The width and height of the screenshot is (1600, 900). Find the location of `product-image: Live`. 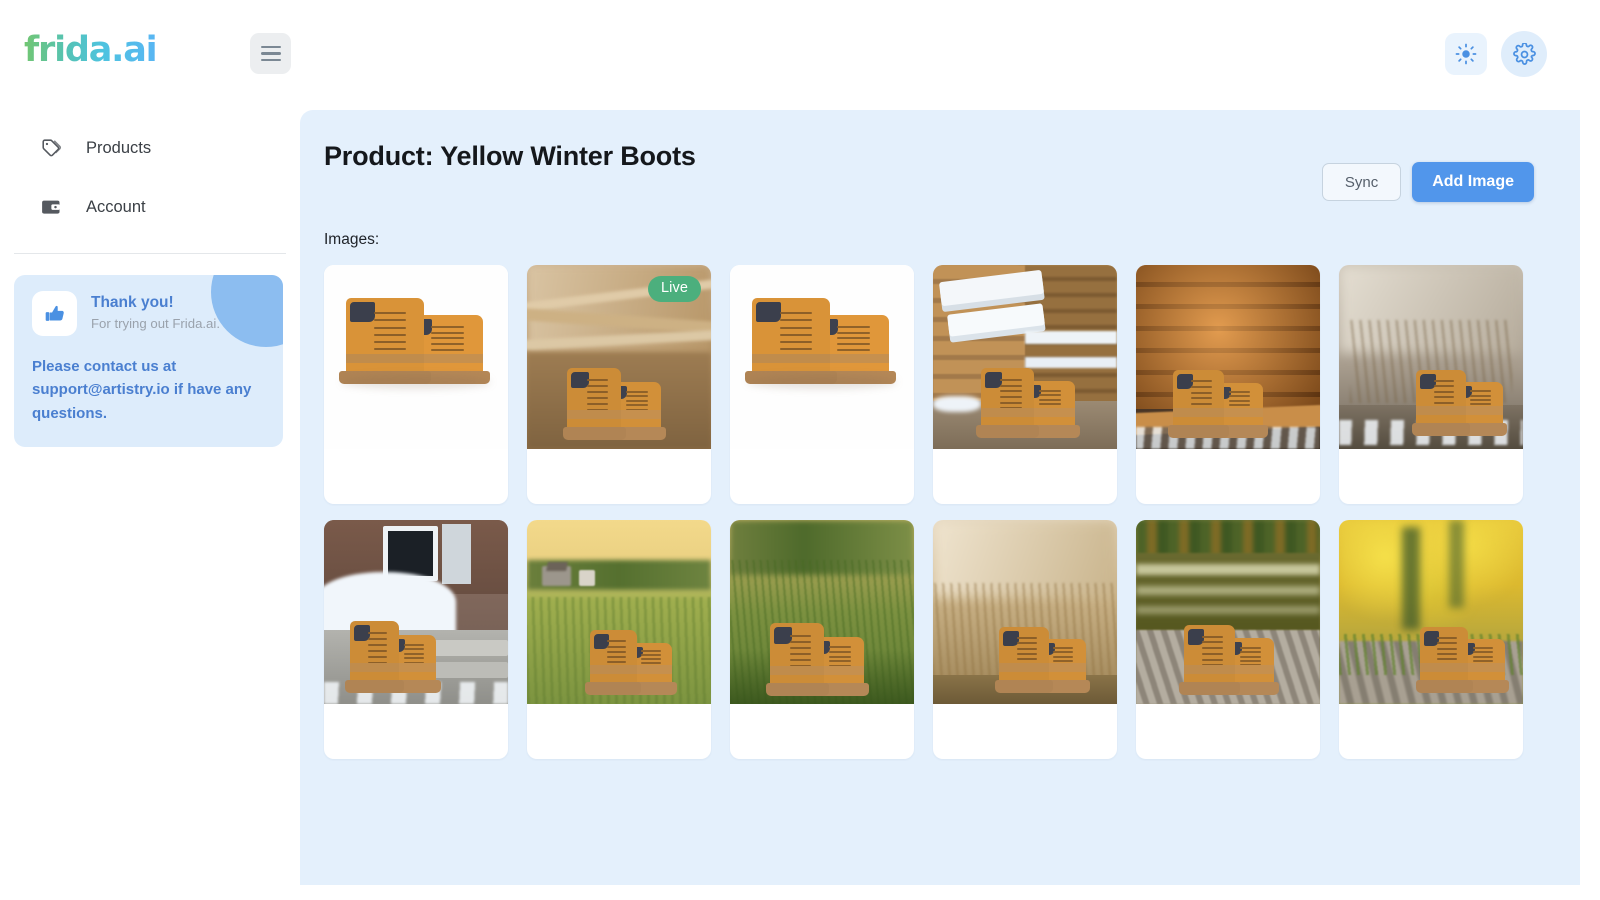

product-image: Live is located at coordinates (619, 357).